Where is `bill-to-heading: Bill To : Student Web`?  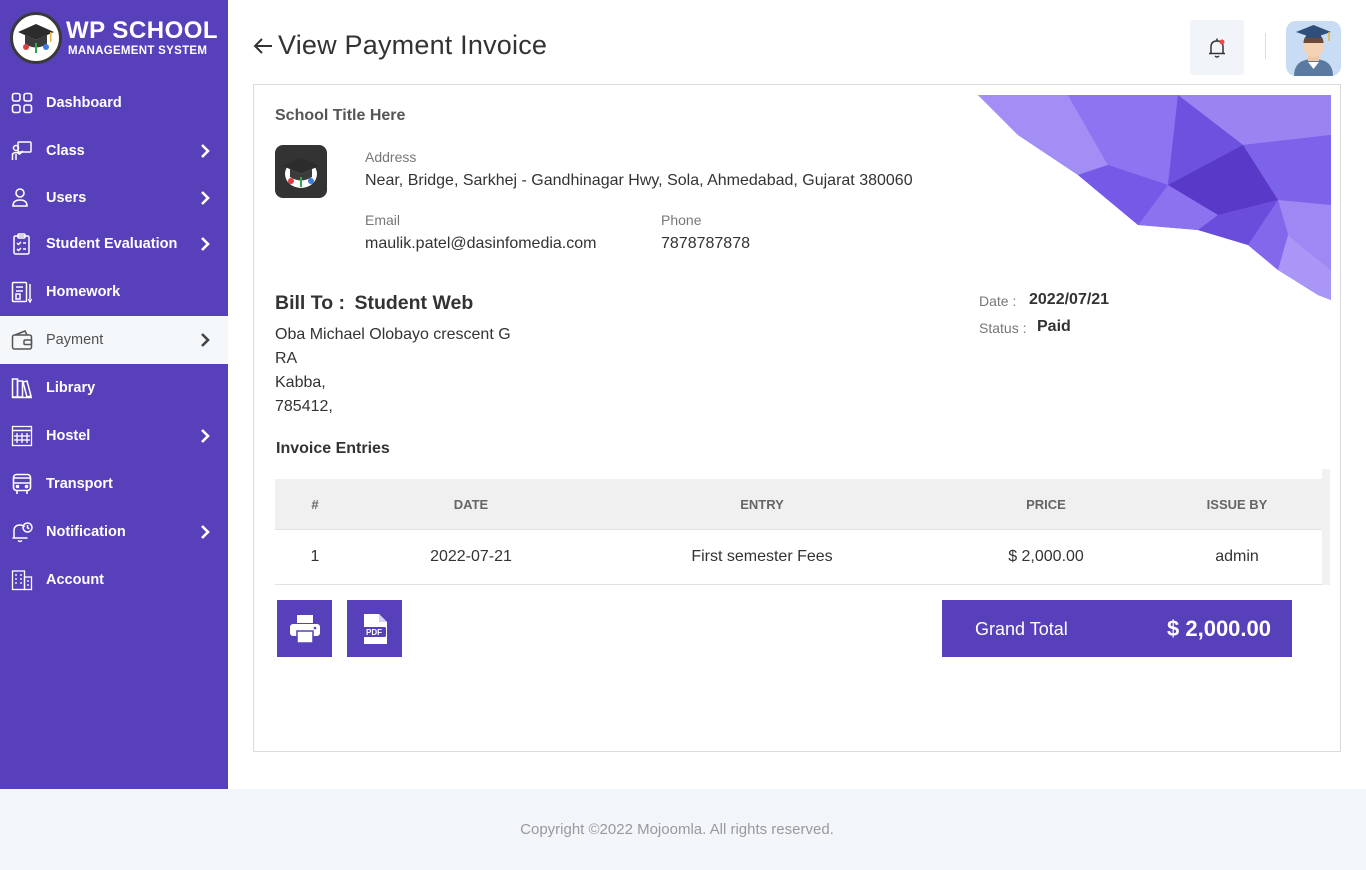
bill-to-heading: Bill To : Student Web is located at coordinates (374, 303).